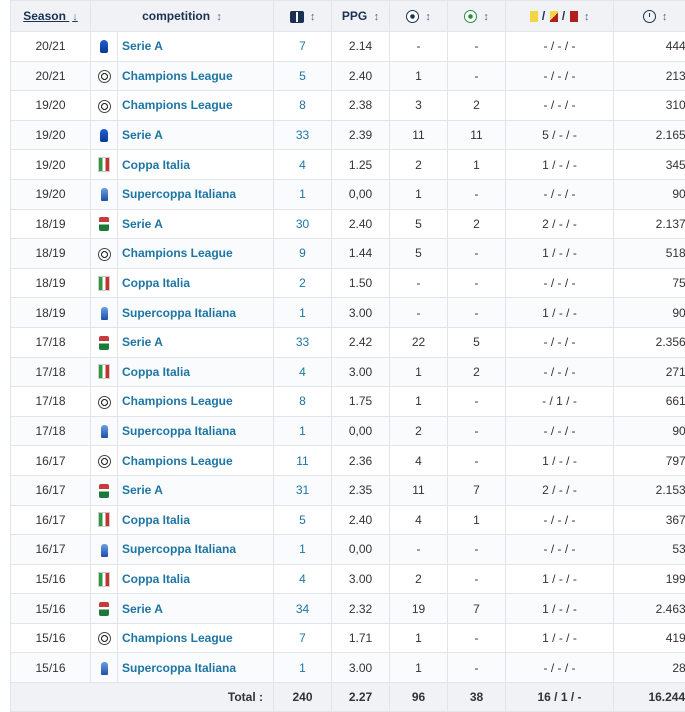 The width and height of the screenshot is (685, 712). What do you see at coordinates (354, 16) in the screenshot?
I see `ppg-header-label: PPG` at bounding box center [354, 16].